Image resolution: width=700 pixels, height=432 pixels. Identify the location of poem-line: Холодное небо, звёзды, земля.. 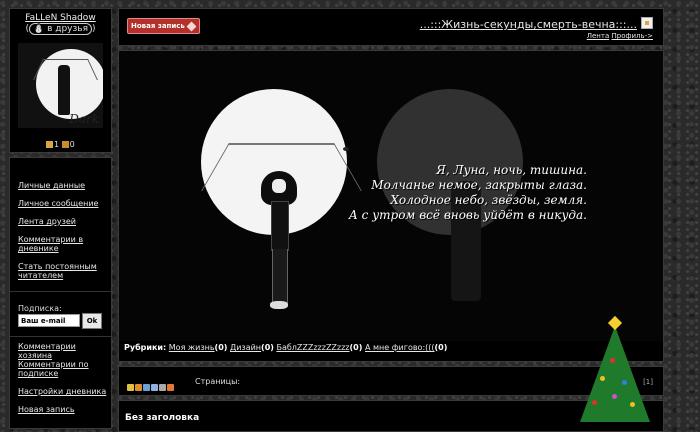
(488, 200).